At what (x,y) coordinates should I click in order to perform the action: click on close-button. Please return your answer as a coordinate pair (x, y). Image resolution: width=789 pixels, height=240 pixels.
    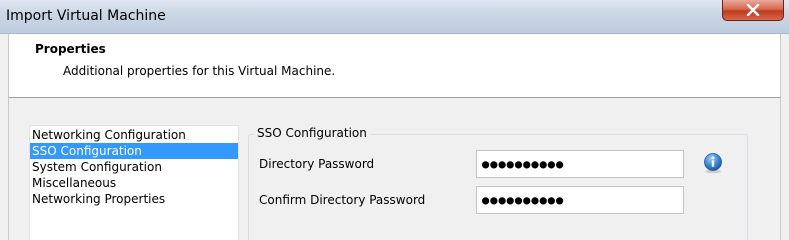
    Looking at the image, I should click on (753, 10).